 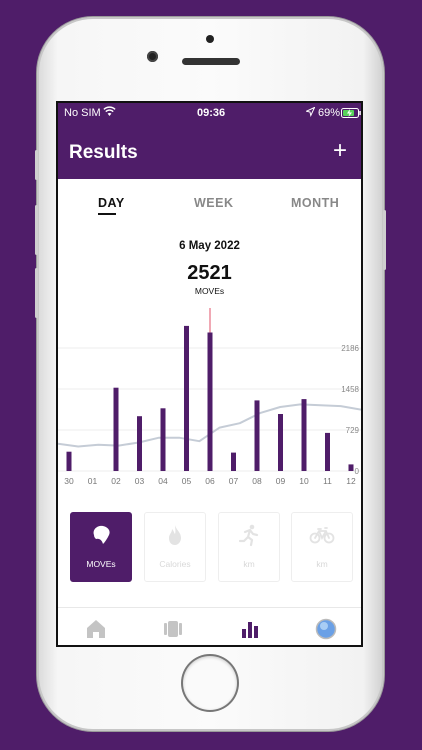 What do you see at coordinates (82, 113) in the screenshot?
I see `carrier-label: No SIM` at bounding box center [82, 113].